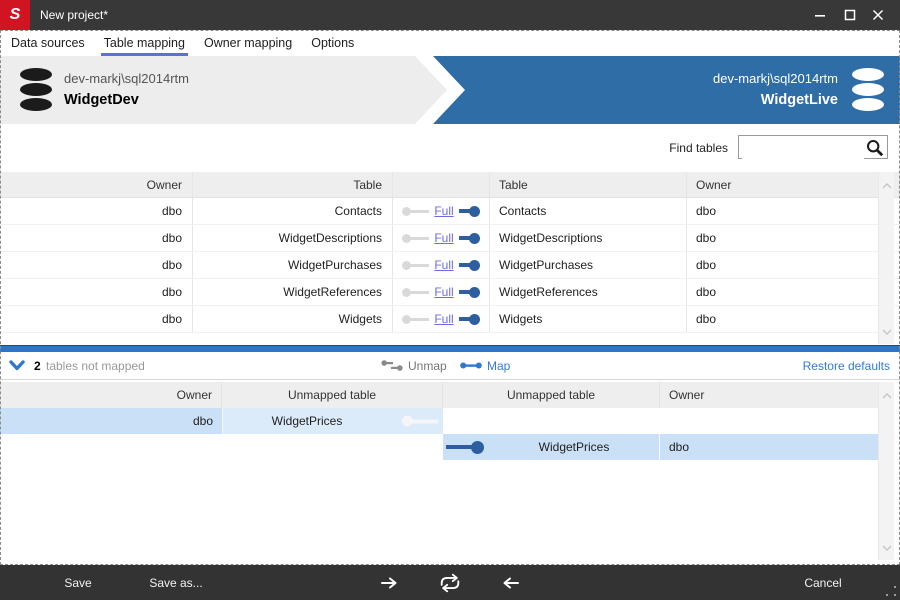 The width and height of the screenshot is (900, 600). I want to click on minimize-icon, so click(820, 16).